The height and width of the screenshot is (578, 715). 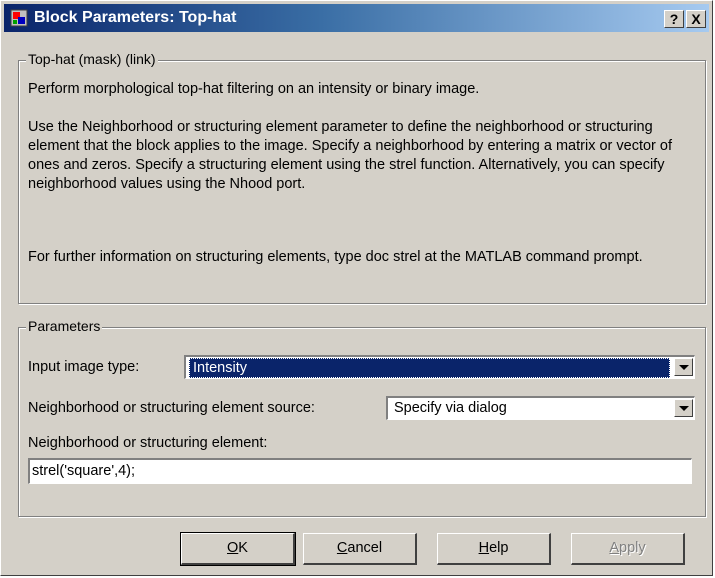 I want to click on nhood-input: strel('square',4);, so click(x=360, y=471).